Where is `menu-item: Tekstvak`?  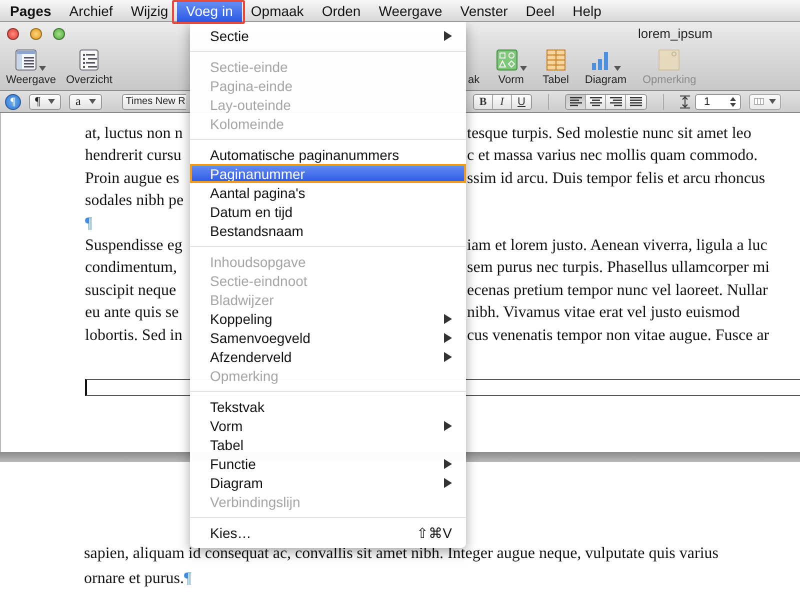
menu-item: Tekstvak is located at coordinates (328, 406).